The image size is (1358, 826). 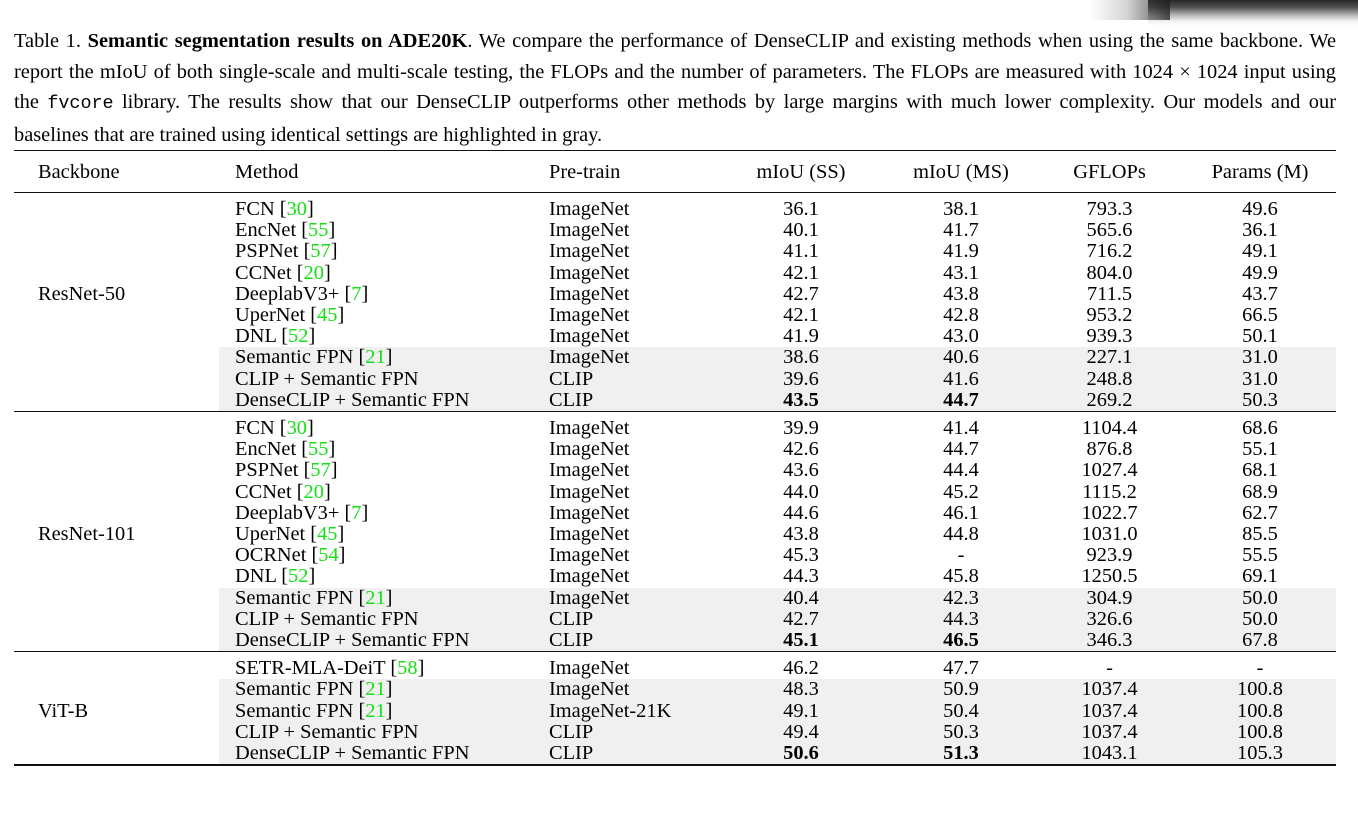 I want to click on params-value: 55.1, so click(x=1260, y=449).